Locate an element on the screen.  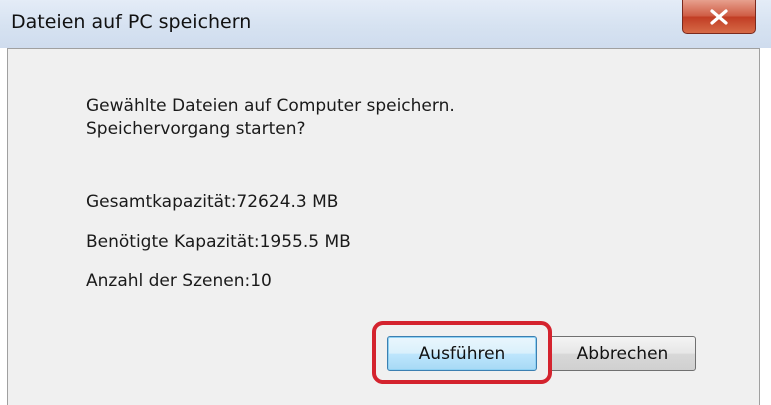
scene-count-label: Anzahl der Szenen:10 is located at coordinates (179, 281).